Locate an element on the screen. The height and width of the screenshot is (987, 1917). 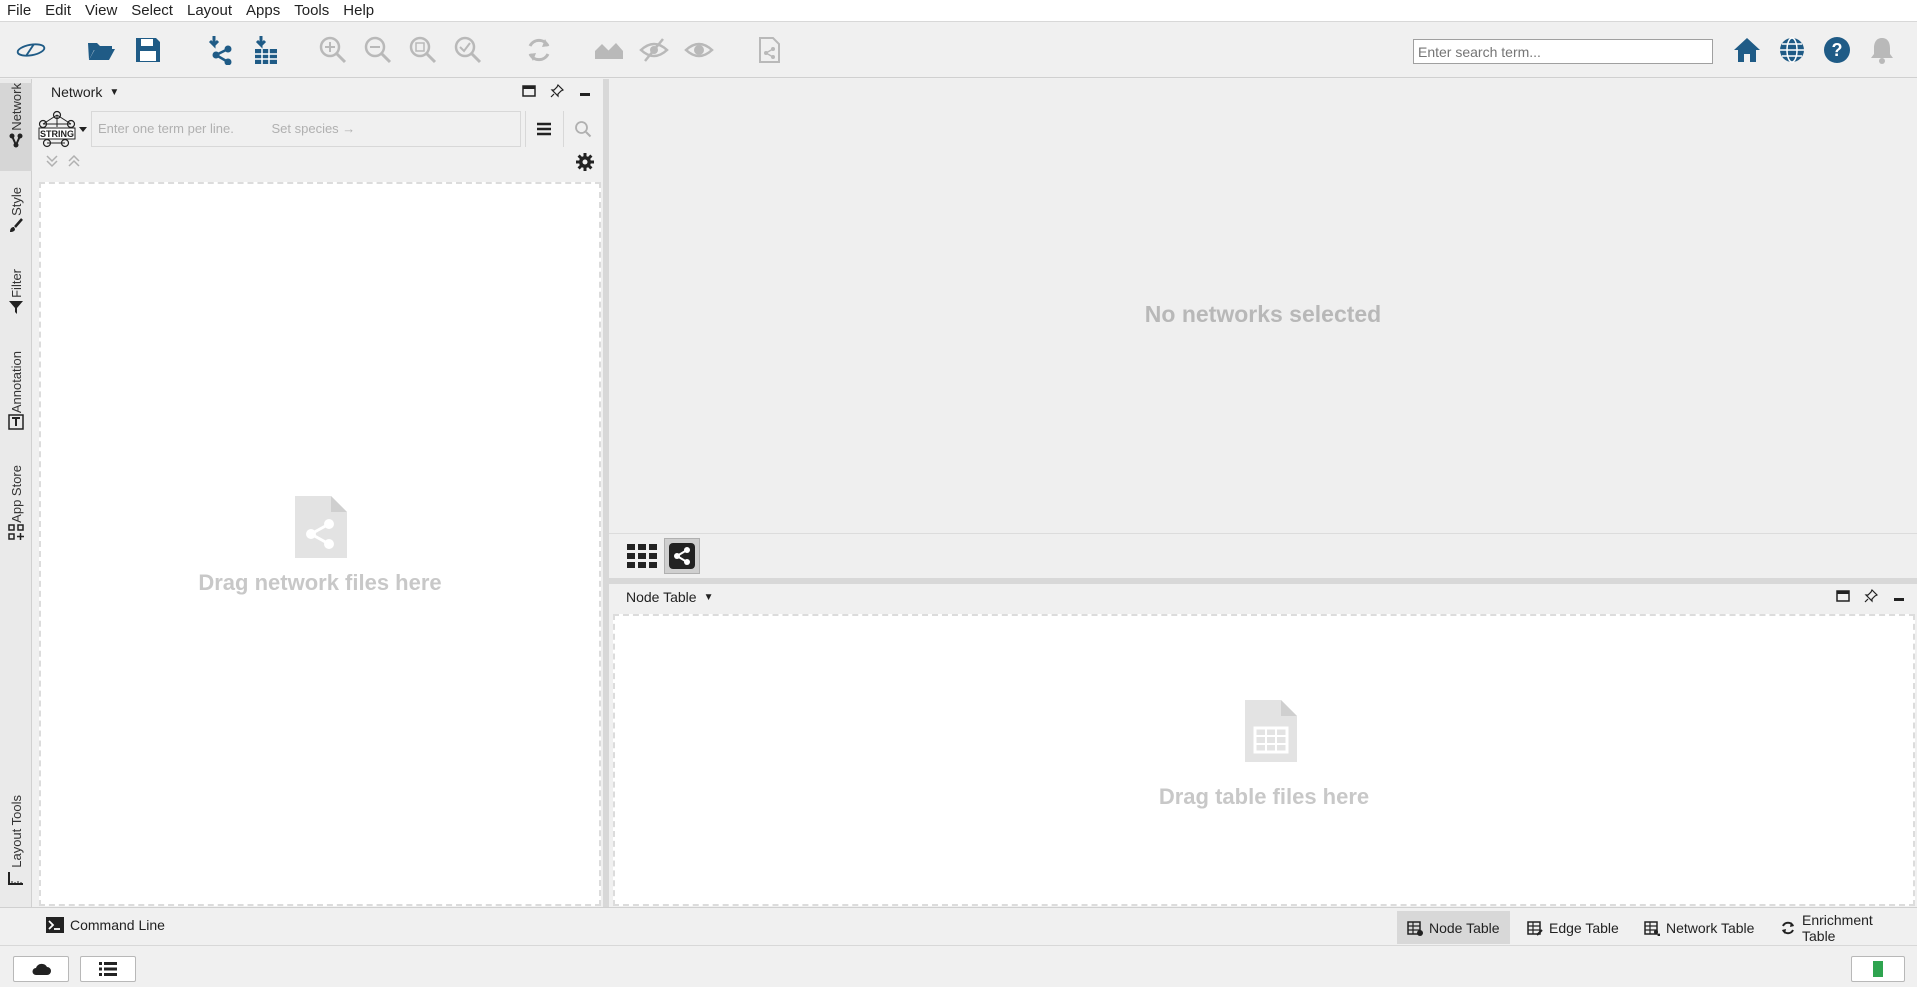
tab-edge-table-label: Edge Table is located at coordinates (1584, 927).